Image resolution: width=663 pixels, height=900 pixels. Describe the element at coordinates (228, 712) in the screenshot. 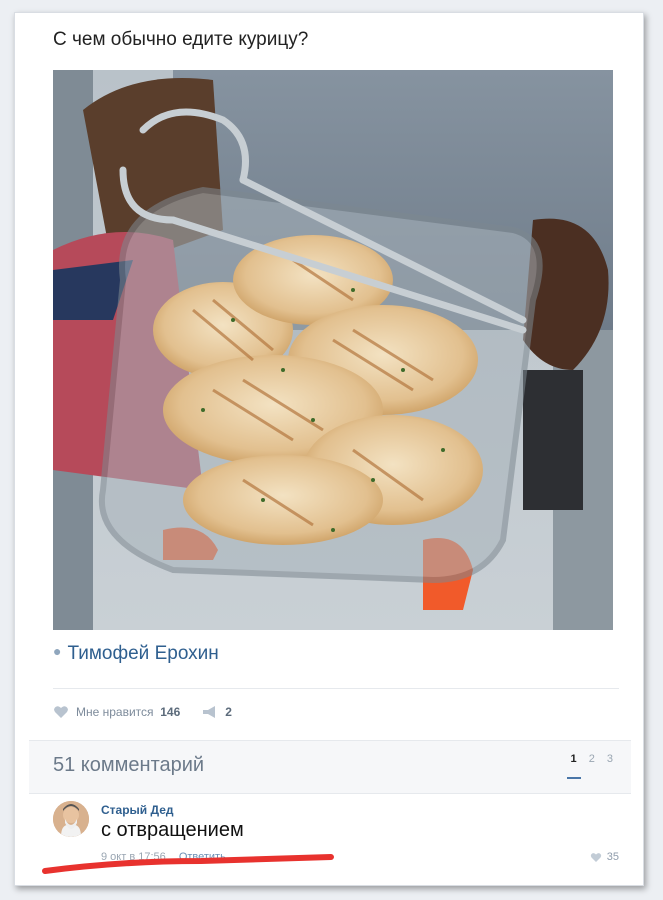

I see `share-count: 2` at that location.